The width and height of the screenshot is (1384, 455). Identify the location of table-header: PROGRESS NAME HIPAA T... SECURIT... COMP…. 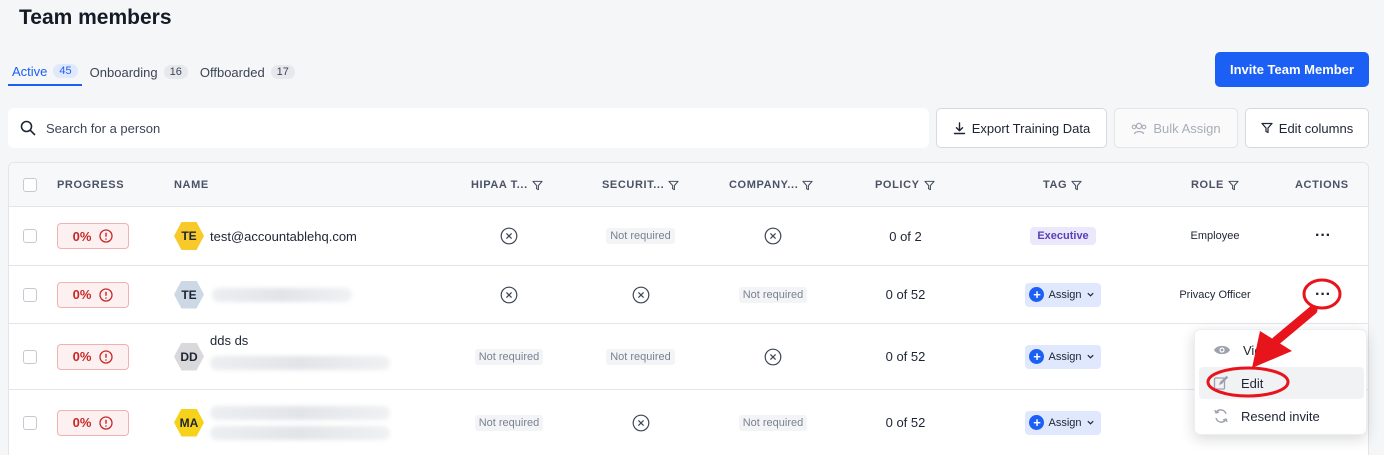
(688, 185).